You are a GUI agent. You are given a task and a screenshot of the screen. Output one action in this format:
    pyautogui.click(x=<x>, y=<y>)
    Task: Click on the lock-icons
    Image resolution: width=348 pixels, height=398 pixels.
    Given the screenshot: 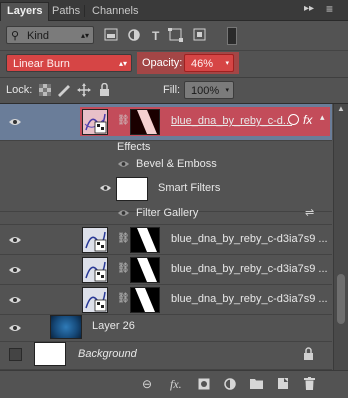 What is the action you would take?
    pyautogui.click(x=74, y=90)
    